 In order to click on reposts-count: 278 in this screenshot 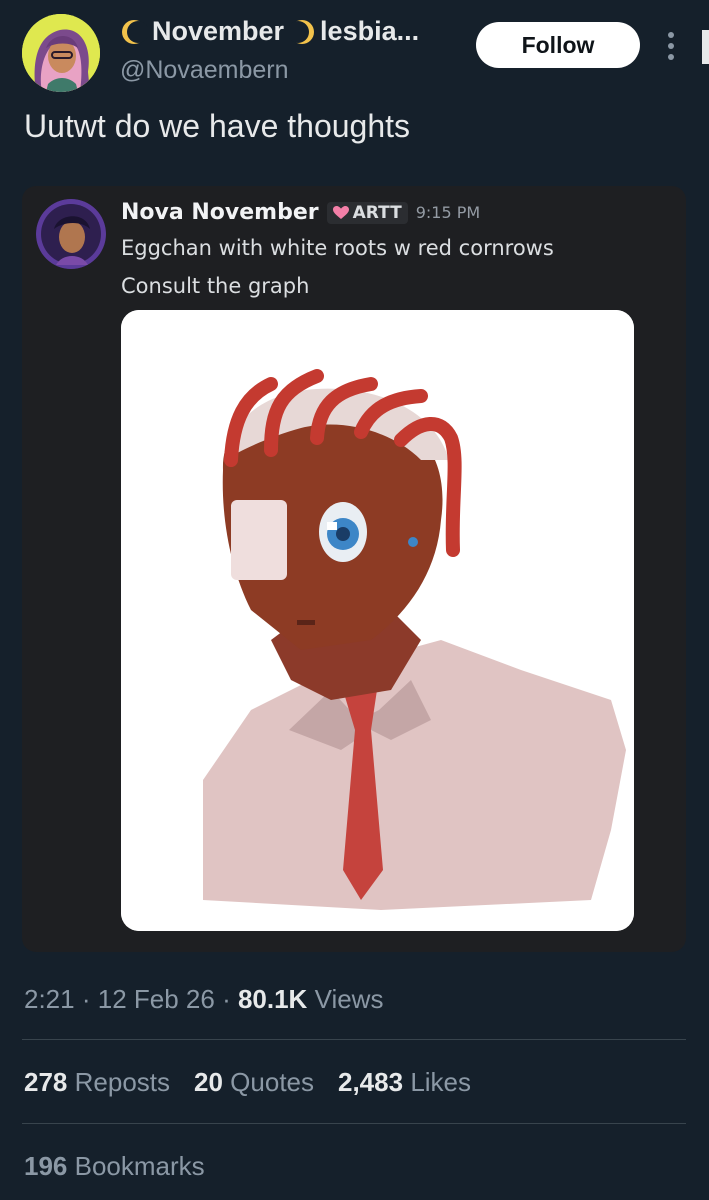, I will do `click(46, 1082)`.